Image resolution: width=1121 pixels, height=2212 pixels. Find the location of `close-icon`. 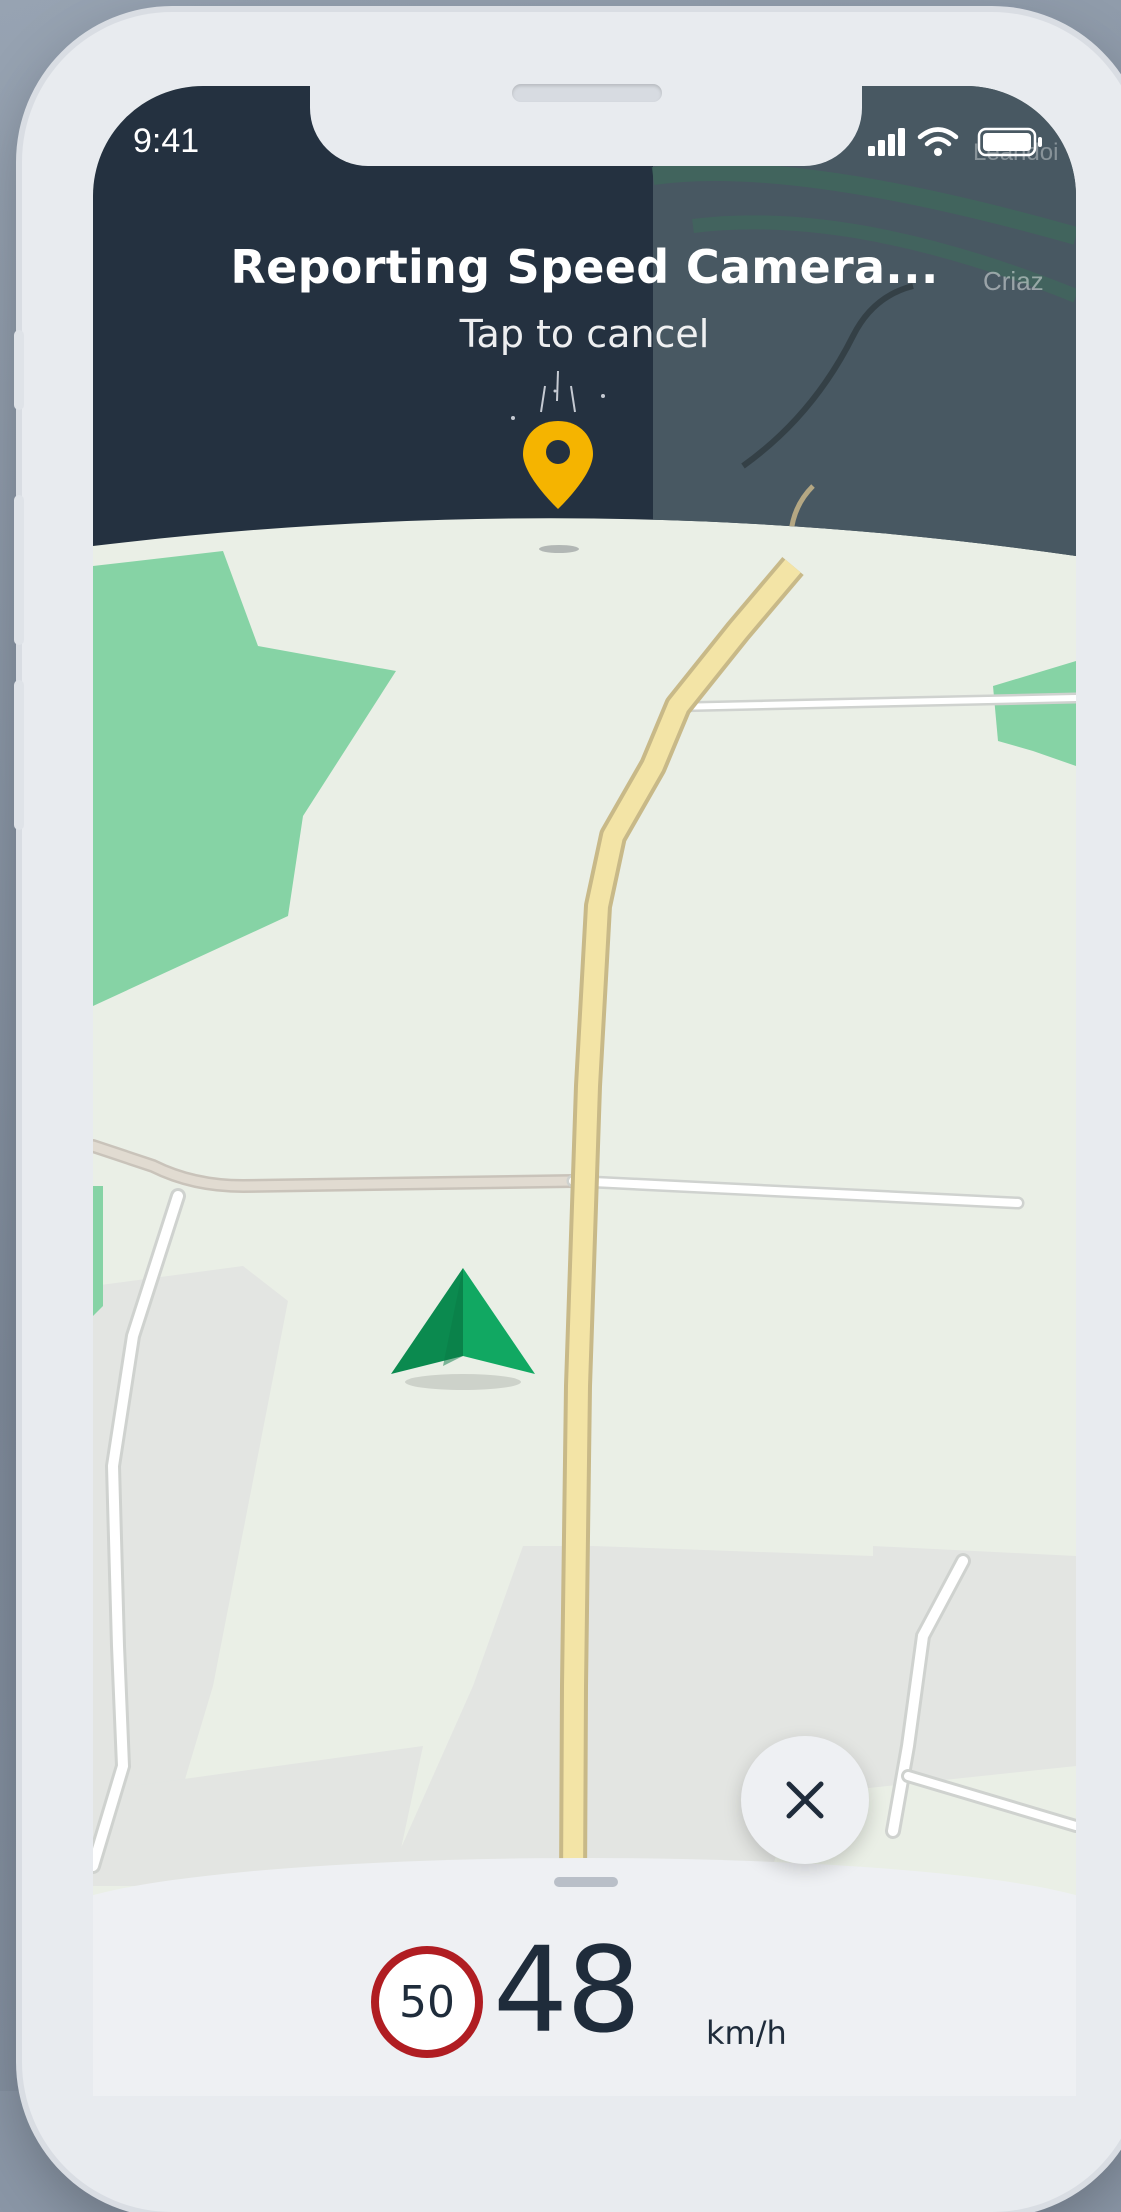

close-icon is located at coordinates (805, 1800).